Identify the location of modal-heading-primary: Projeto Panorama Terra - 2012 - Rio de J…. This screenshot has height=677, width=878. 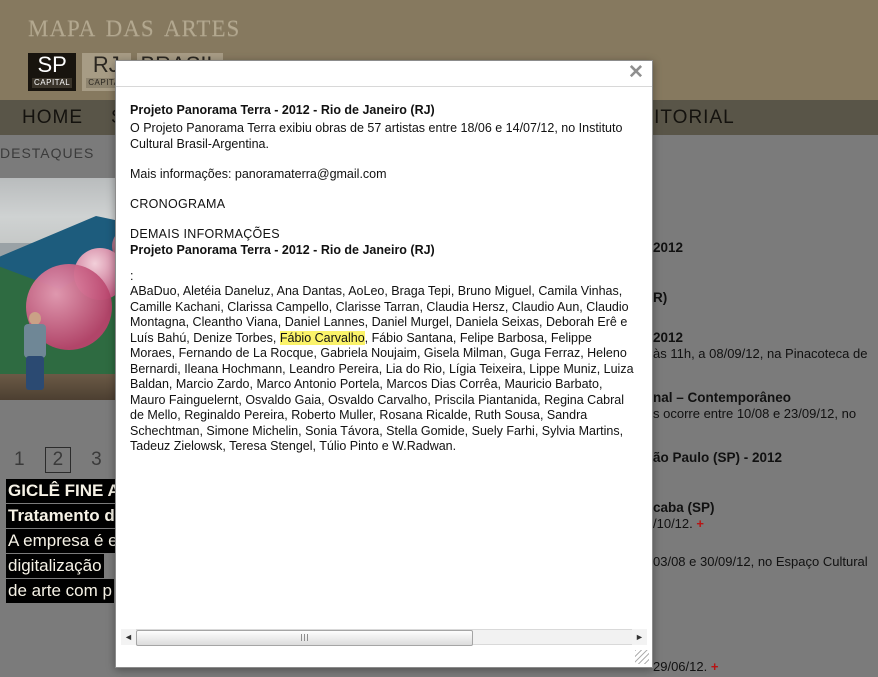
(282, 110).